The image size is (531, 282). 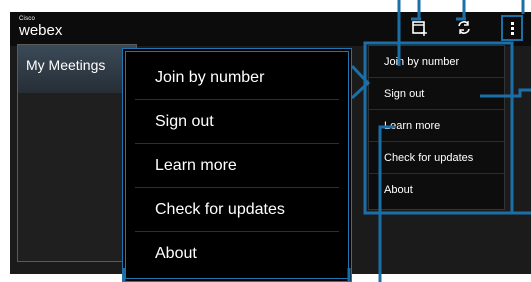 I want to click on webex-logo: Cisco webex, so click(x=40, y=27).